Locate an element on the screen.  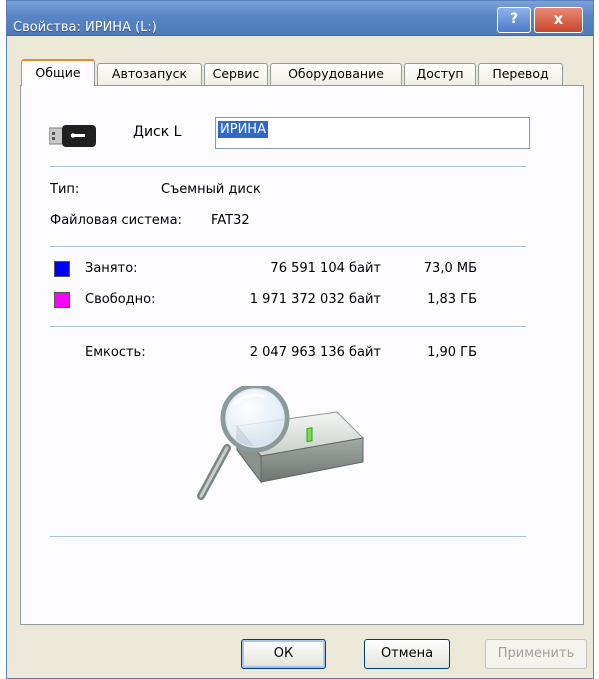
close-button: x is located at coordinates (558, 20).